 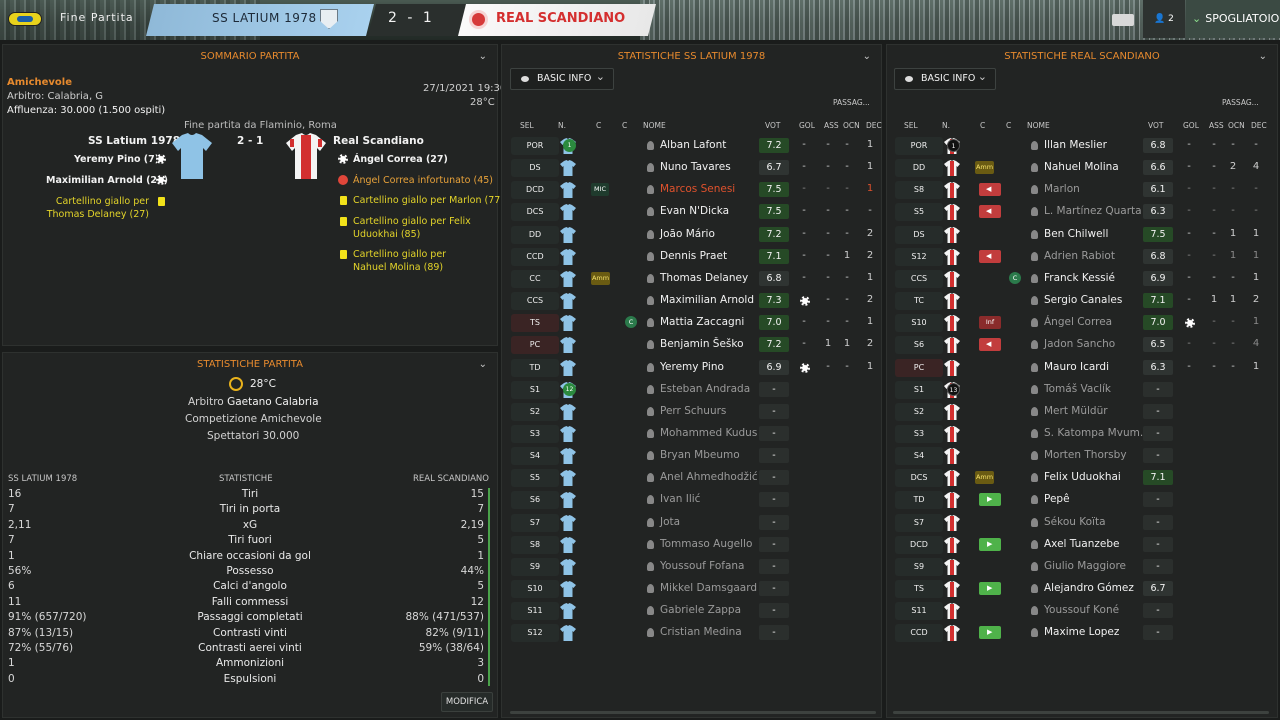 I want to click on player-name: Marcos Senesi, so click(x=697, y=189).